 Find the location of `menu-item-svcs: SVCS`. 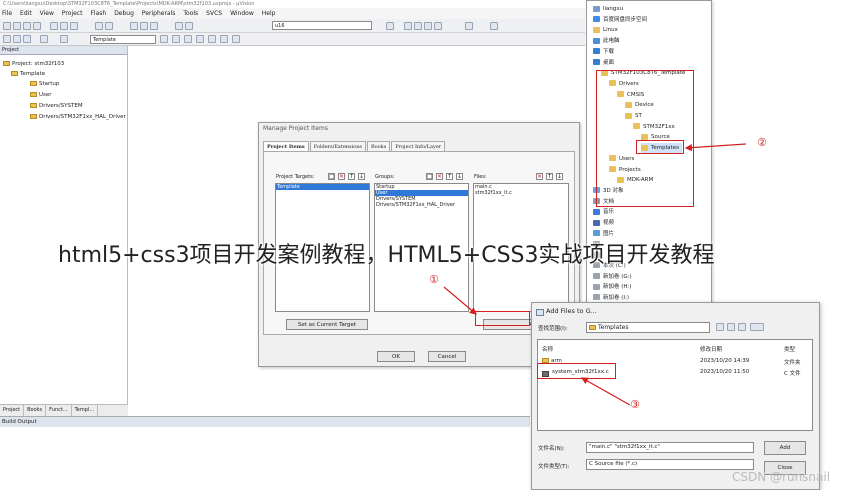

menu-item-svcs: SVCS is located at coordinates (214, 13).